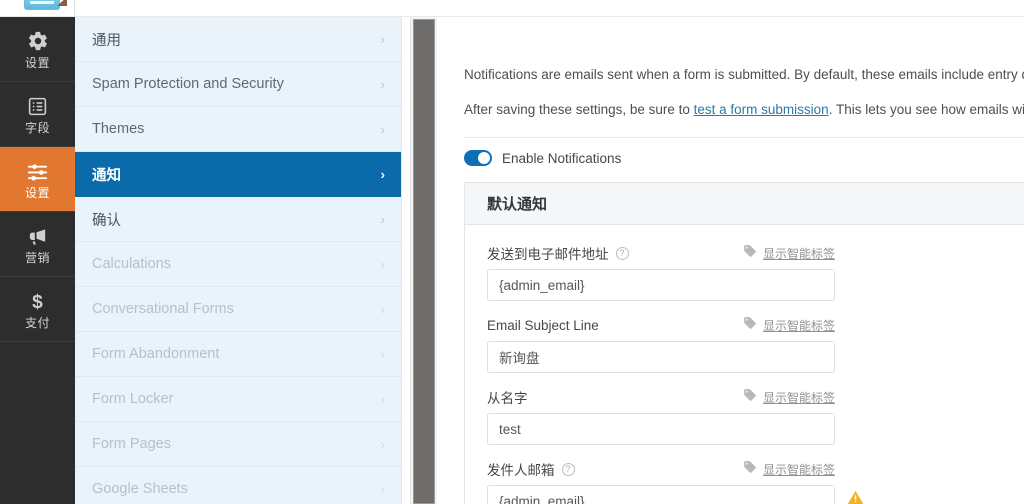 The image size is (1024, 504). I want to click on sidebar-item-settings: 设置, so click(37, 179).